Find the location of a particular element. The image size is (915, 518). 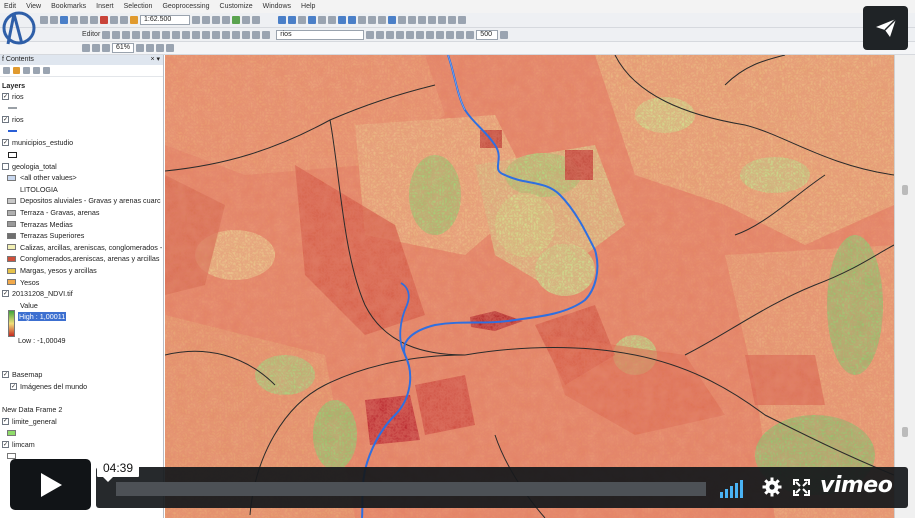

cut-polygons-icon is located at coordinates (186, 34).